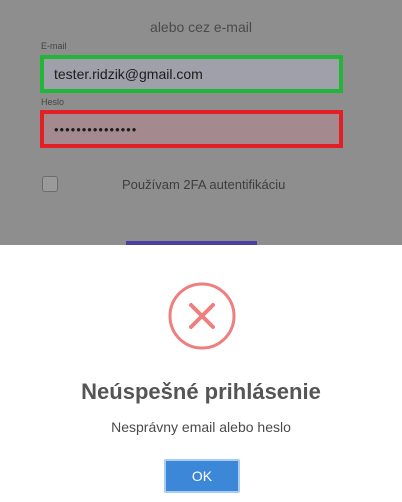 This screenshot has height=502, width=402. Describe the element at coordinates (50, 184) in the screenshot. I see `twofa-checkbox` at that location.